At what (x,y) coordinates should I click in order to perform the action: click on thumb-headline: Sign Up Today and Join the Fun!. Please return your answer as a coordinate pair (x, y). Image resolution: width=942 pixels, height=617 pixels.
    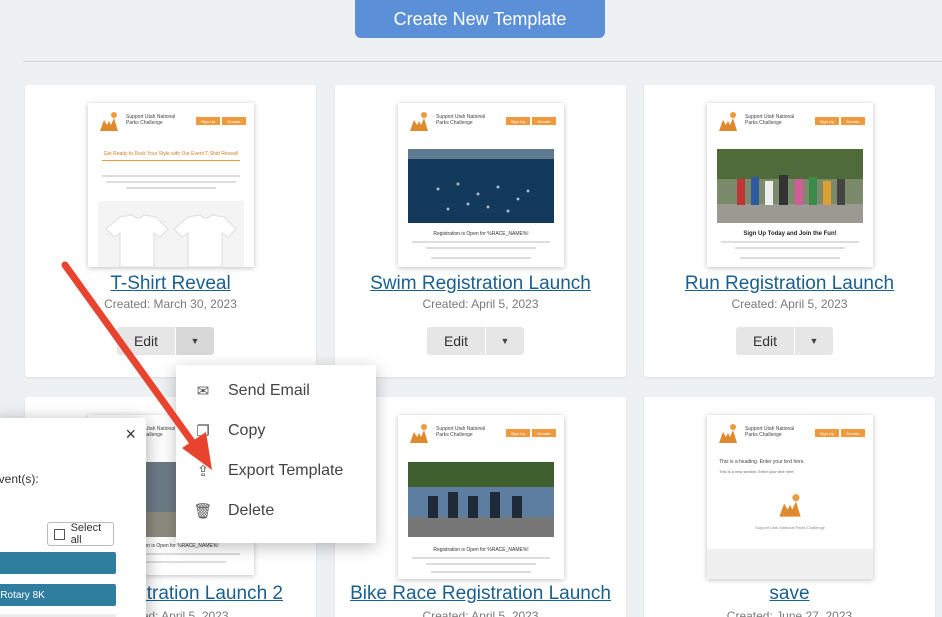
    Looking at the image, I should click on (790, 234).